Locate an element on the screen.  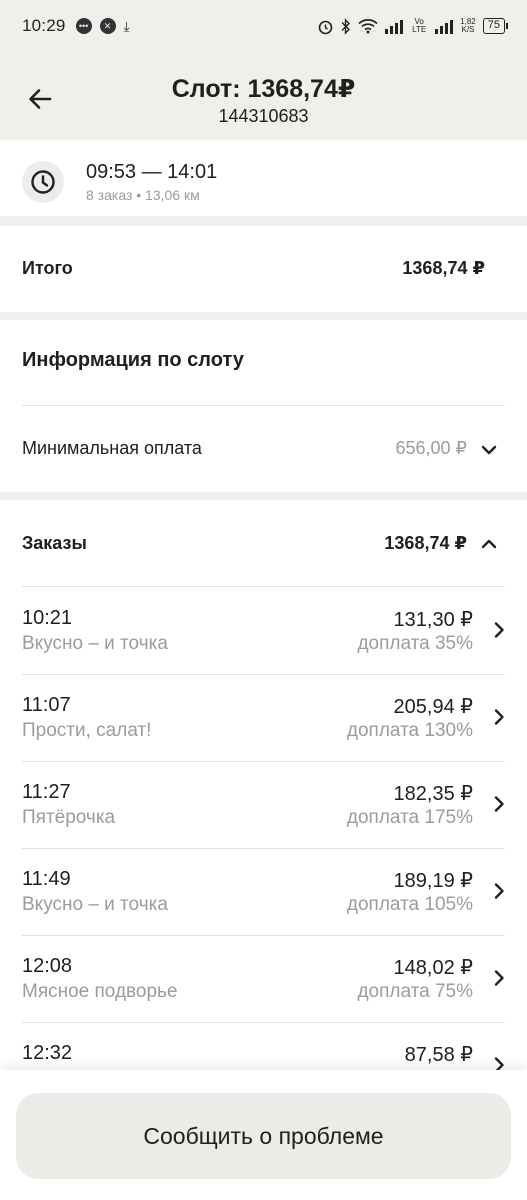
order-time: 11:27 is located at coordinates (46, 792).